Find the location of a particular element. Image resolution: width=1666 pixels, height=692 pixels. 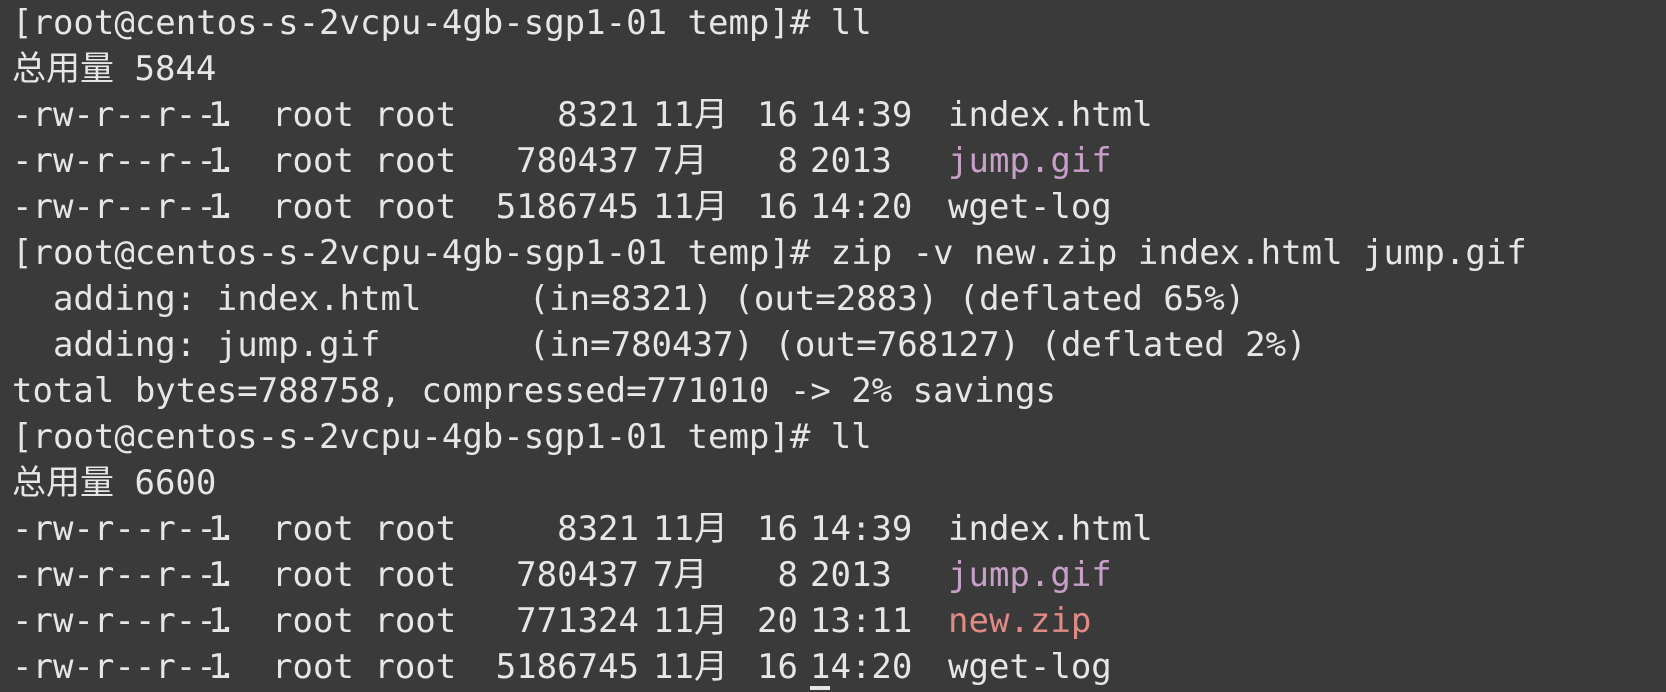

shell-command: zip -v new.zip index.html jump.gif is located at coordinates (1178, 253).